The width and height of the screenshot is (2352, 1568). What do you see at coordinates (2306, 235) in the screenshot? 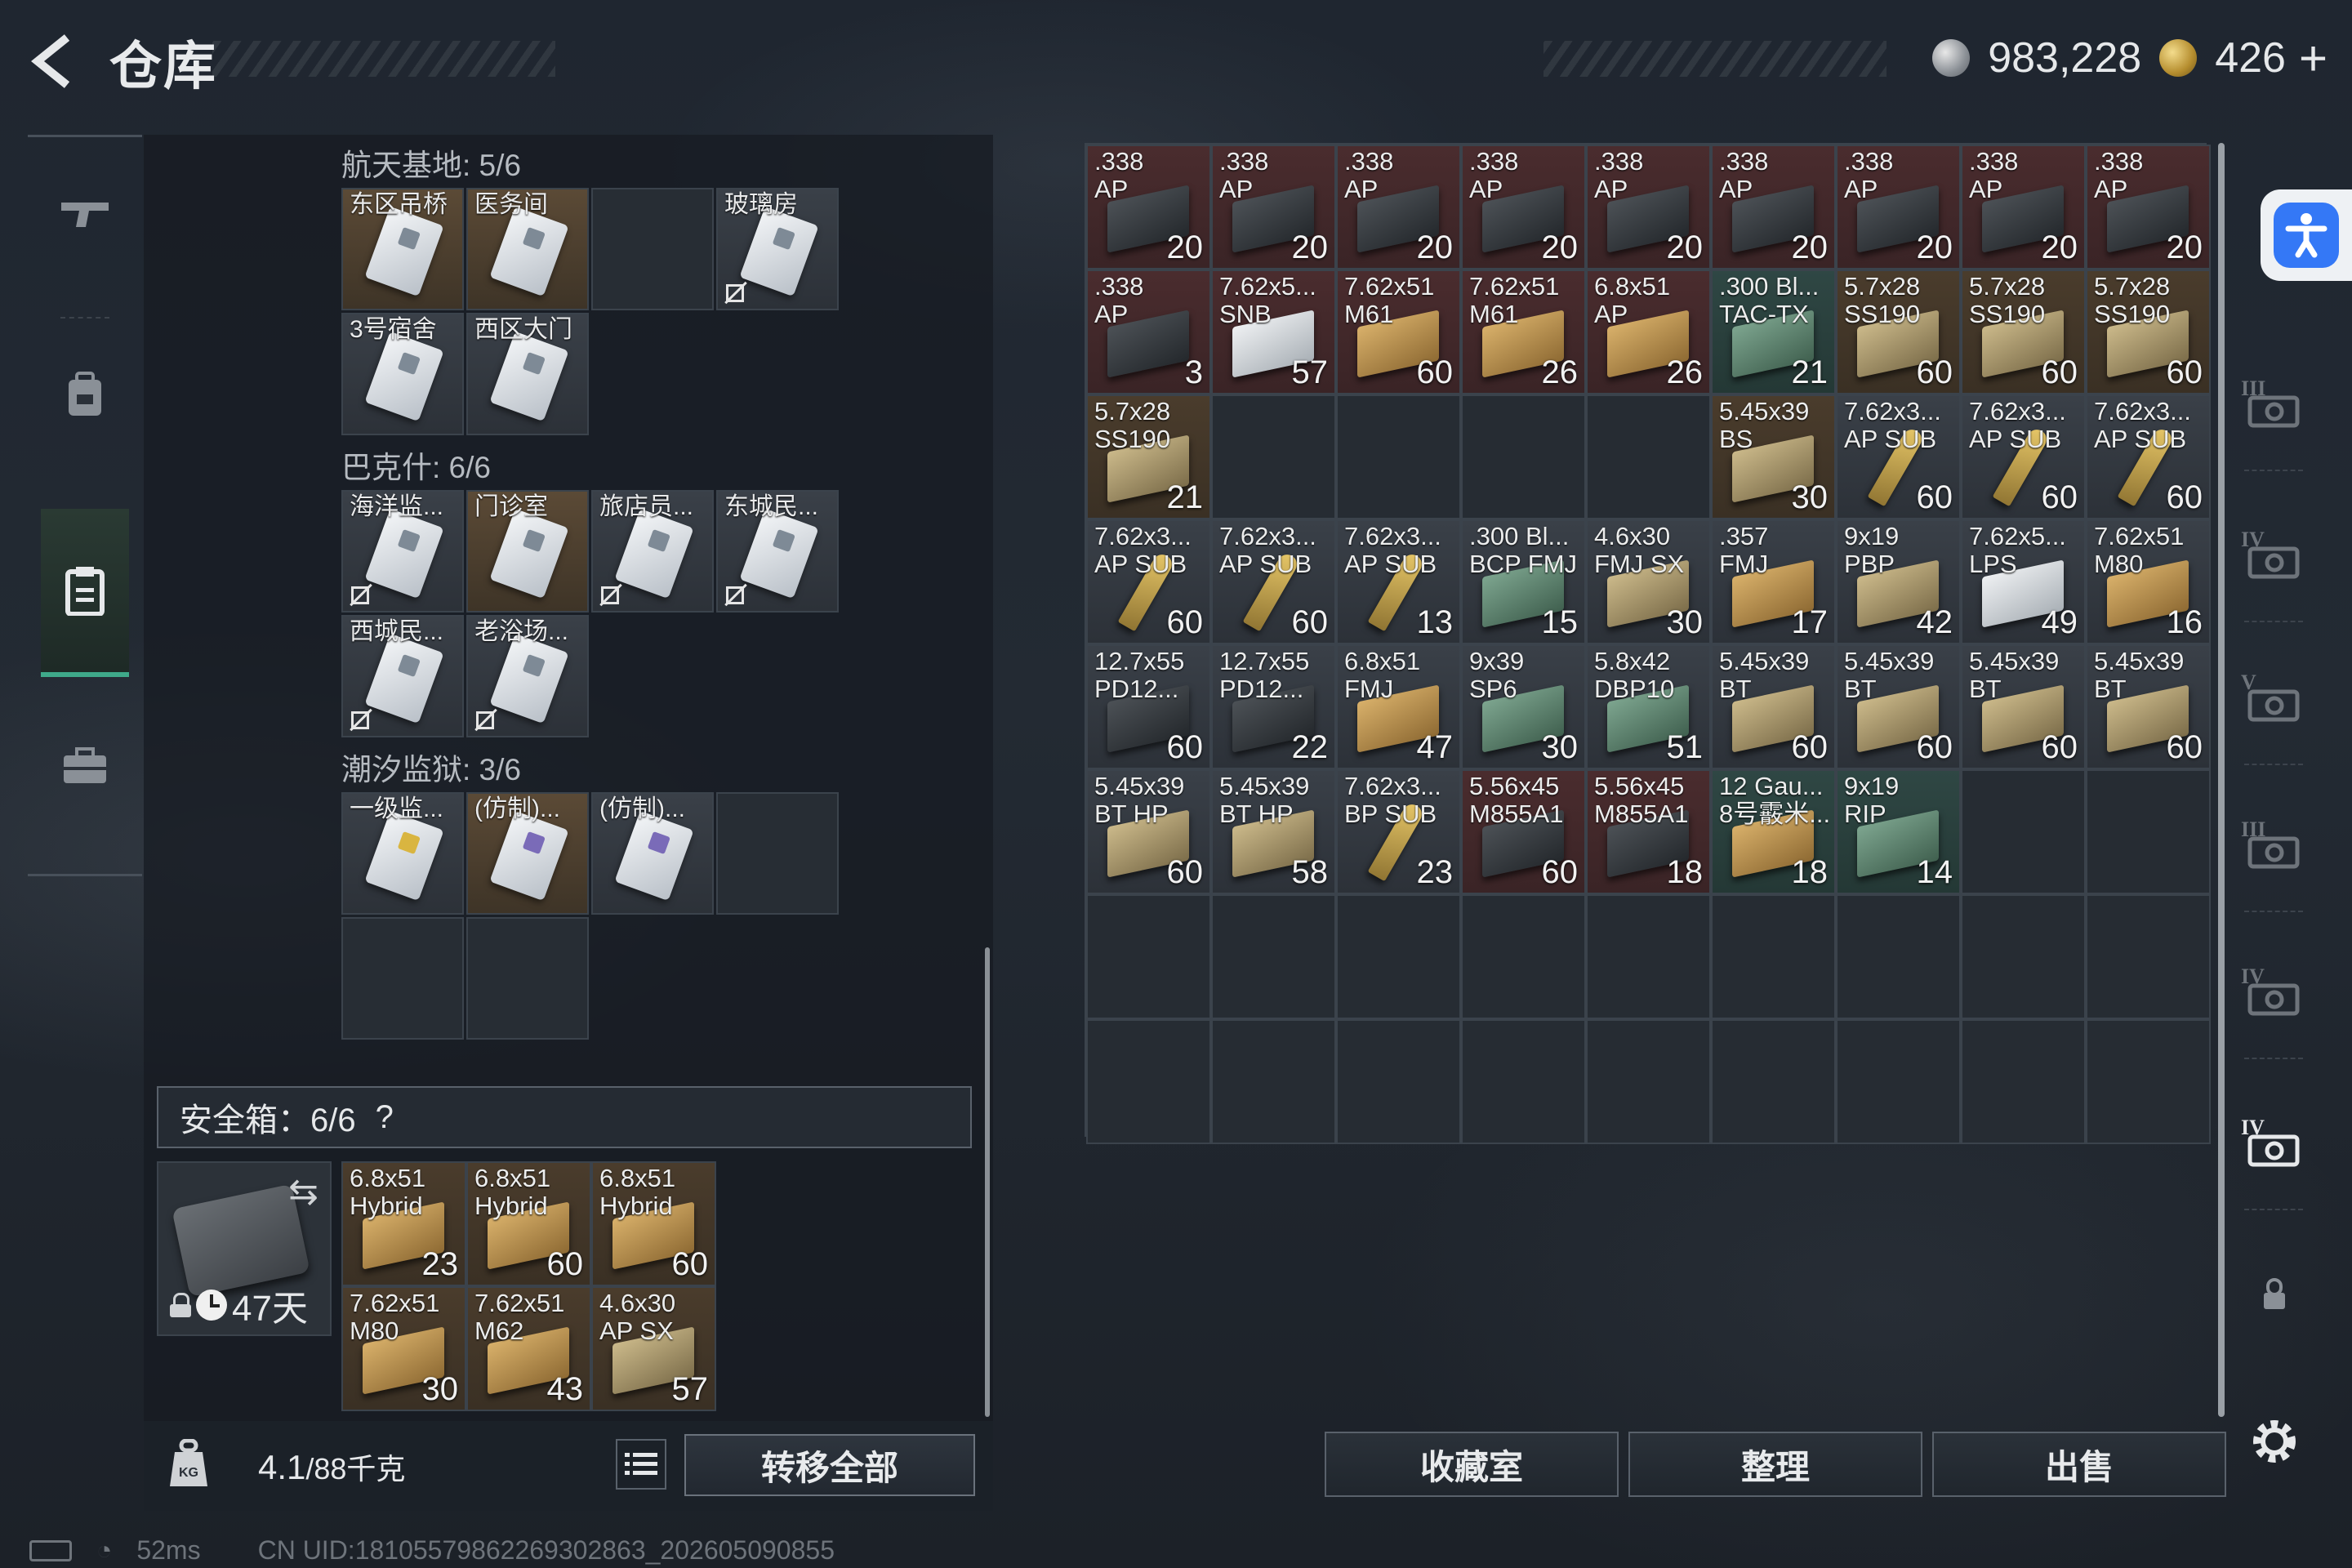
I see `accessibility-button` at bounding box center [2306, 235].